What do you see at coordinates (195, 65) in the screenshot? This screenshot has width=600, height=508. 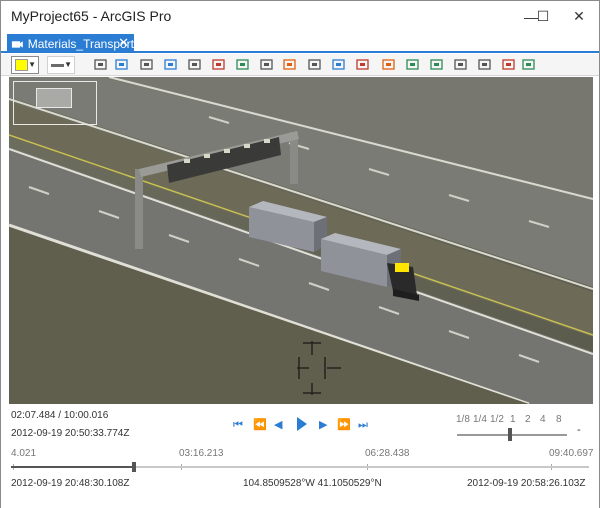 I see `capture-frame-icon` at bounding box center [195, 65].